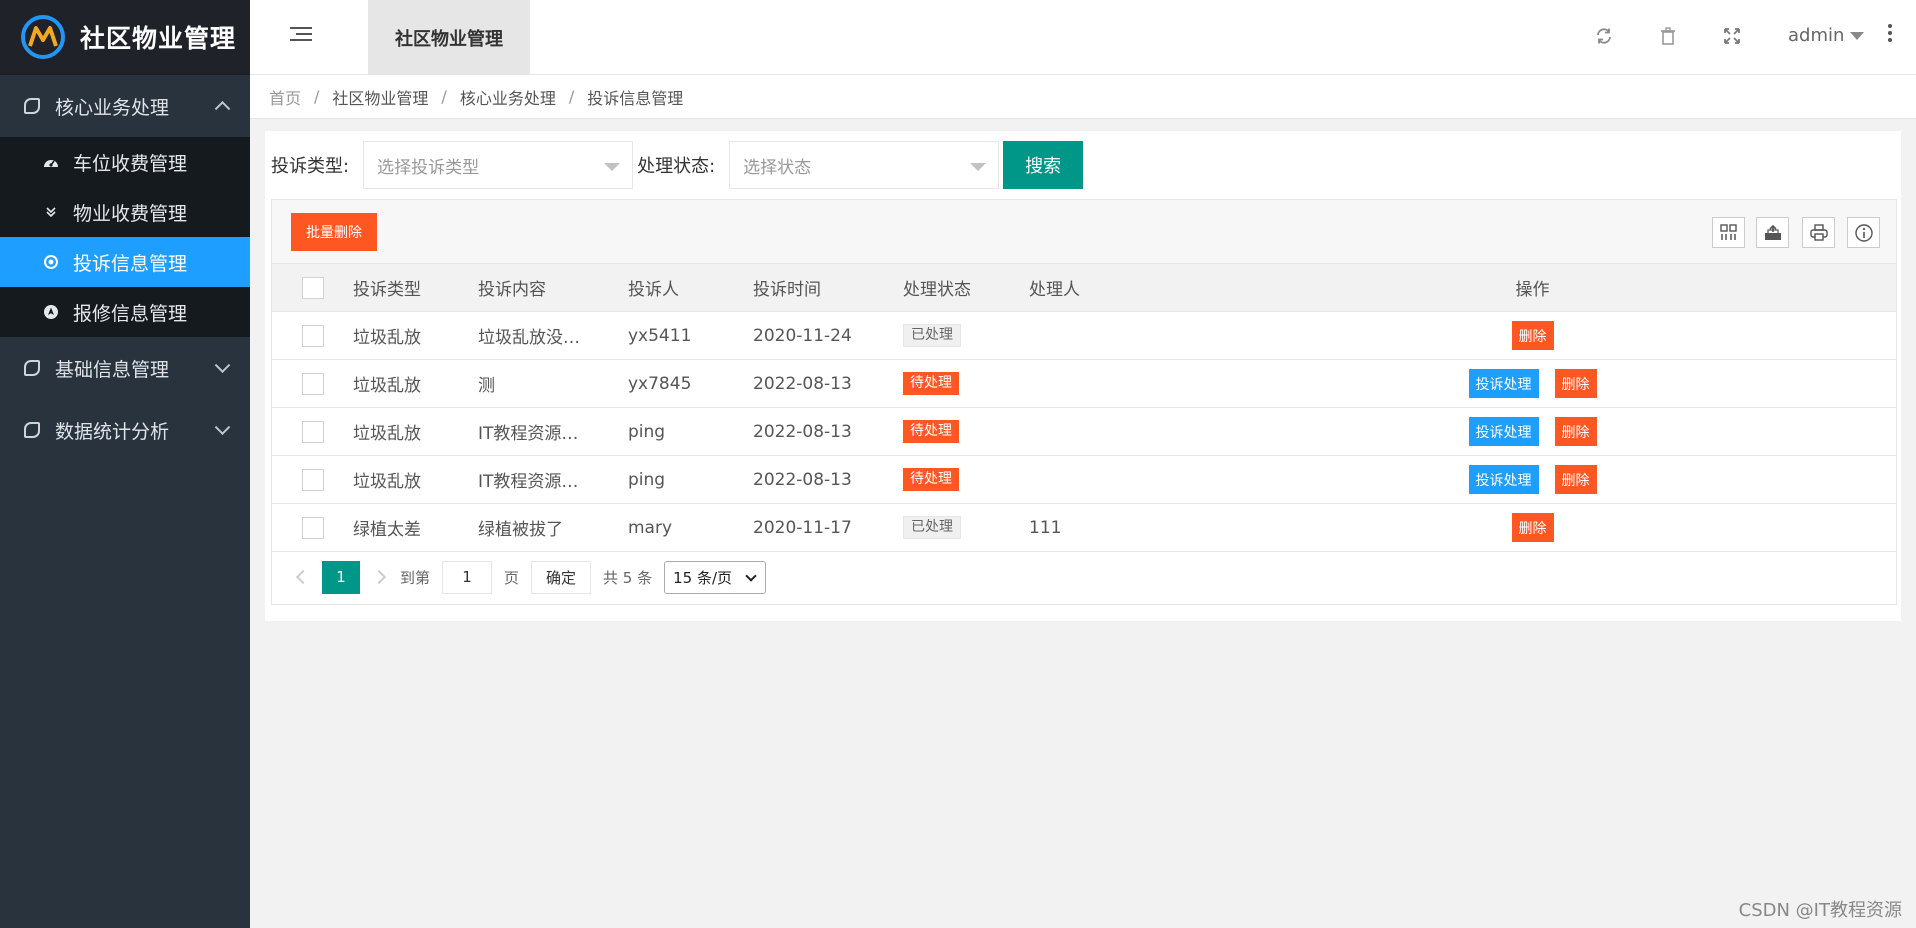 Image resolution: width=1916 pixels, height=928 pixels. Describe the element at coordinates (690, 287) in the screenshot. I see `column-header: 投诉人` at that location.